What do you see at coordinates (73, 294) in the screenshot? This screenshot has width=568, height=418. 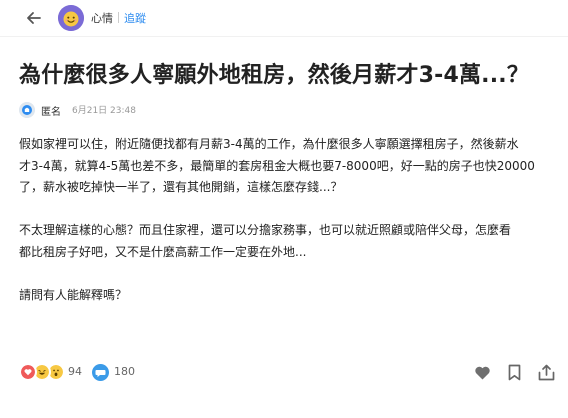 I see `post-paragraph: 請問有人能解釋嗎？` at bounding box center [73, 294].